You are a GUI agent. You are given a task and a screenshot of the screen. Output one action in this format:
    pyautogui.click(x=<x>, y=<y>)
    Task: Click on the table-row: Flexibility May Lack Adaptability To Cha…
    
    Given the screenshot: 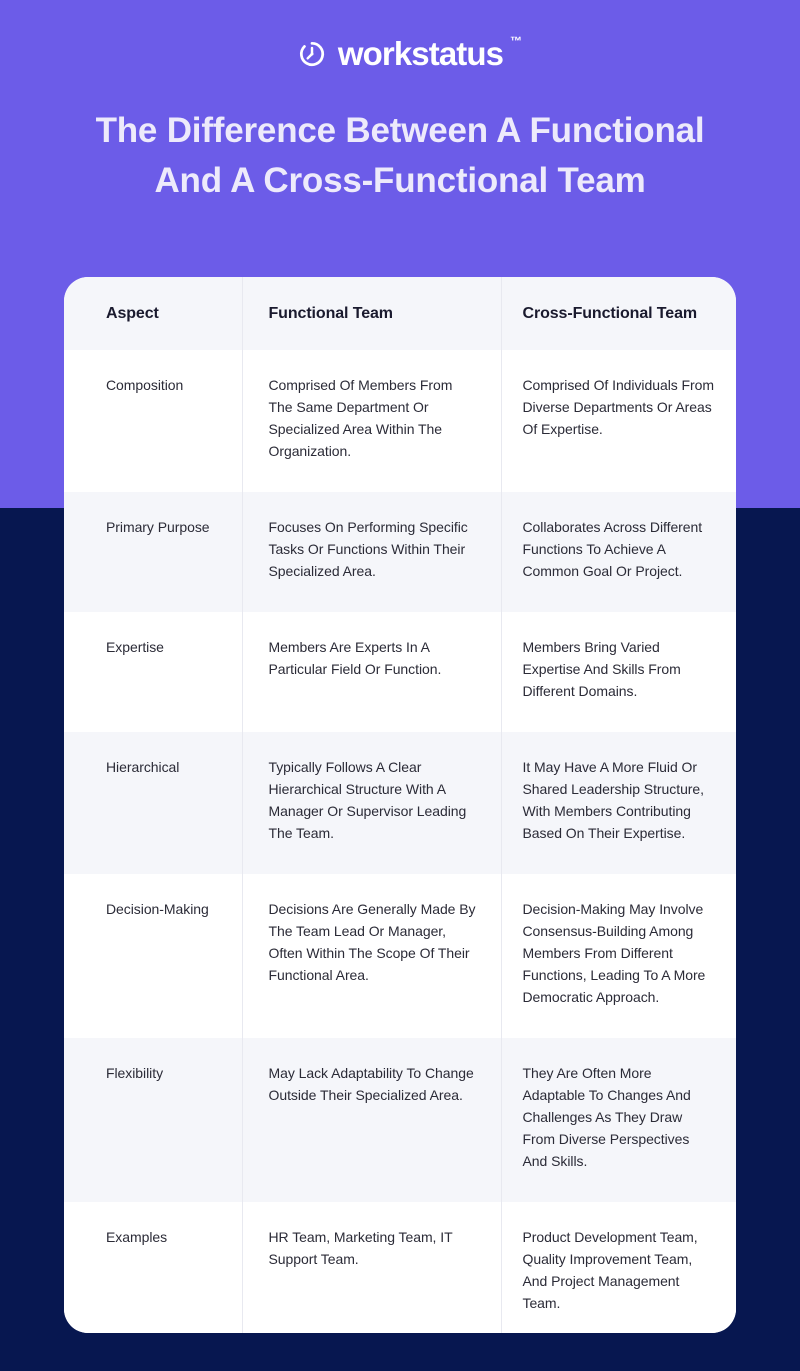 What is the action you would take?
    pyautogui.click(x=400, y=1120)
    